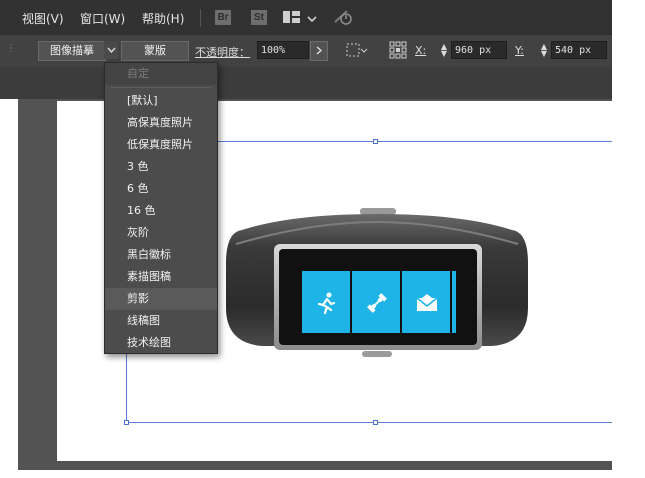 This screenshot has width=645, height=478. What do you see at coordinates (161, 167) in the screenshot?
I see `dropdown-item-3-colors: 3 色` at bounding box center [161, 167].